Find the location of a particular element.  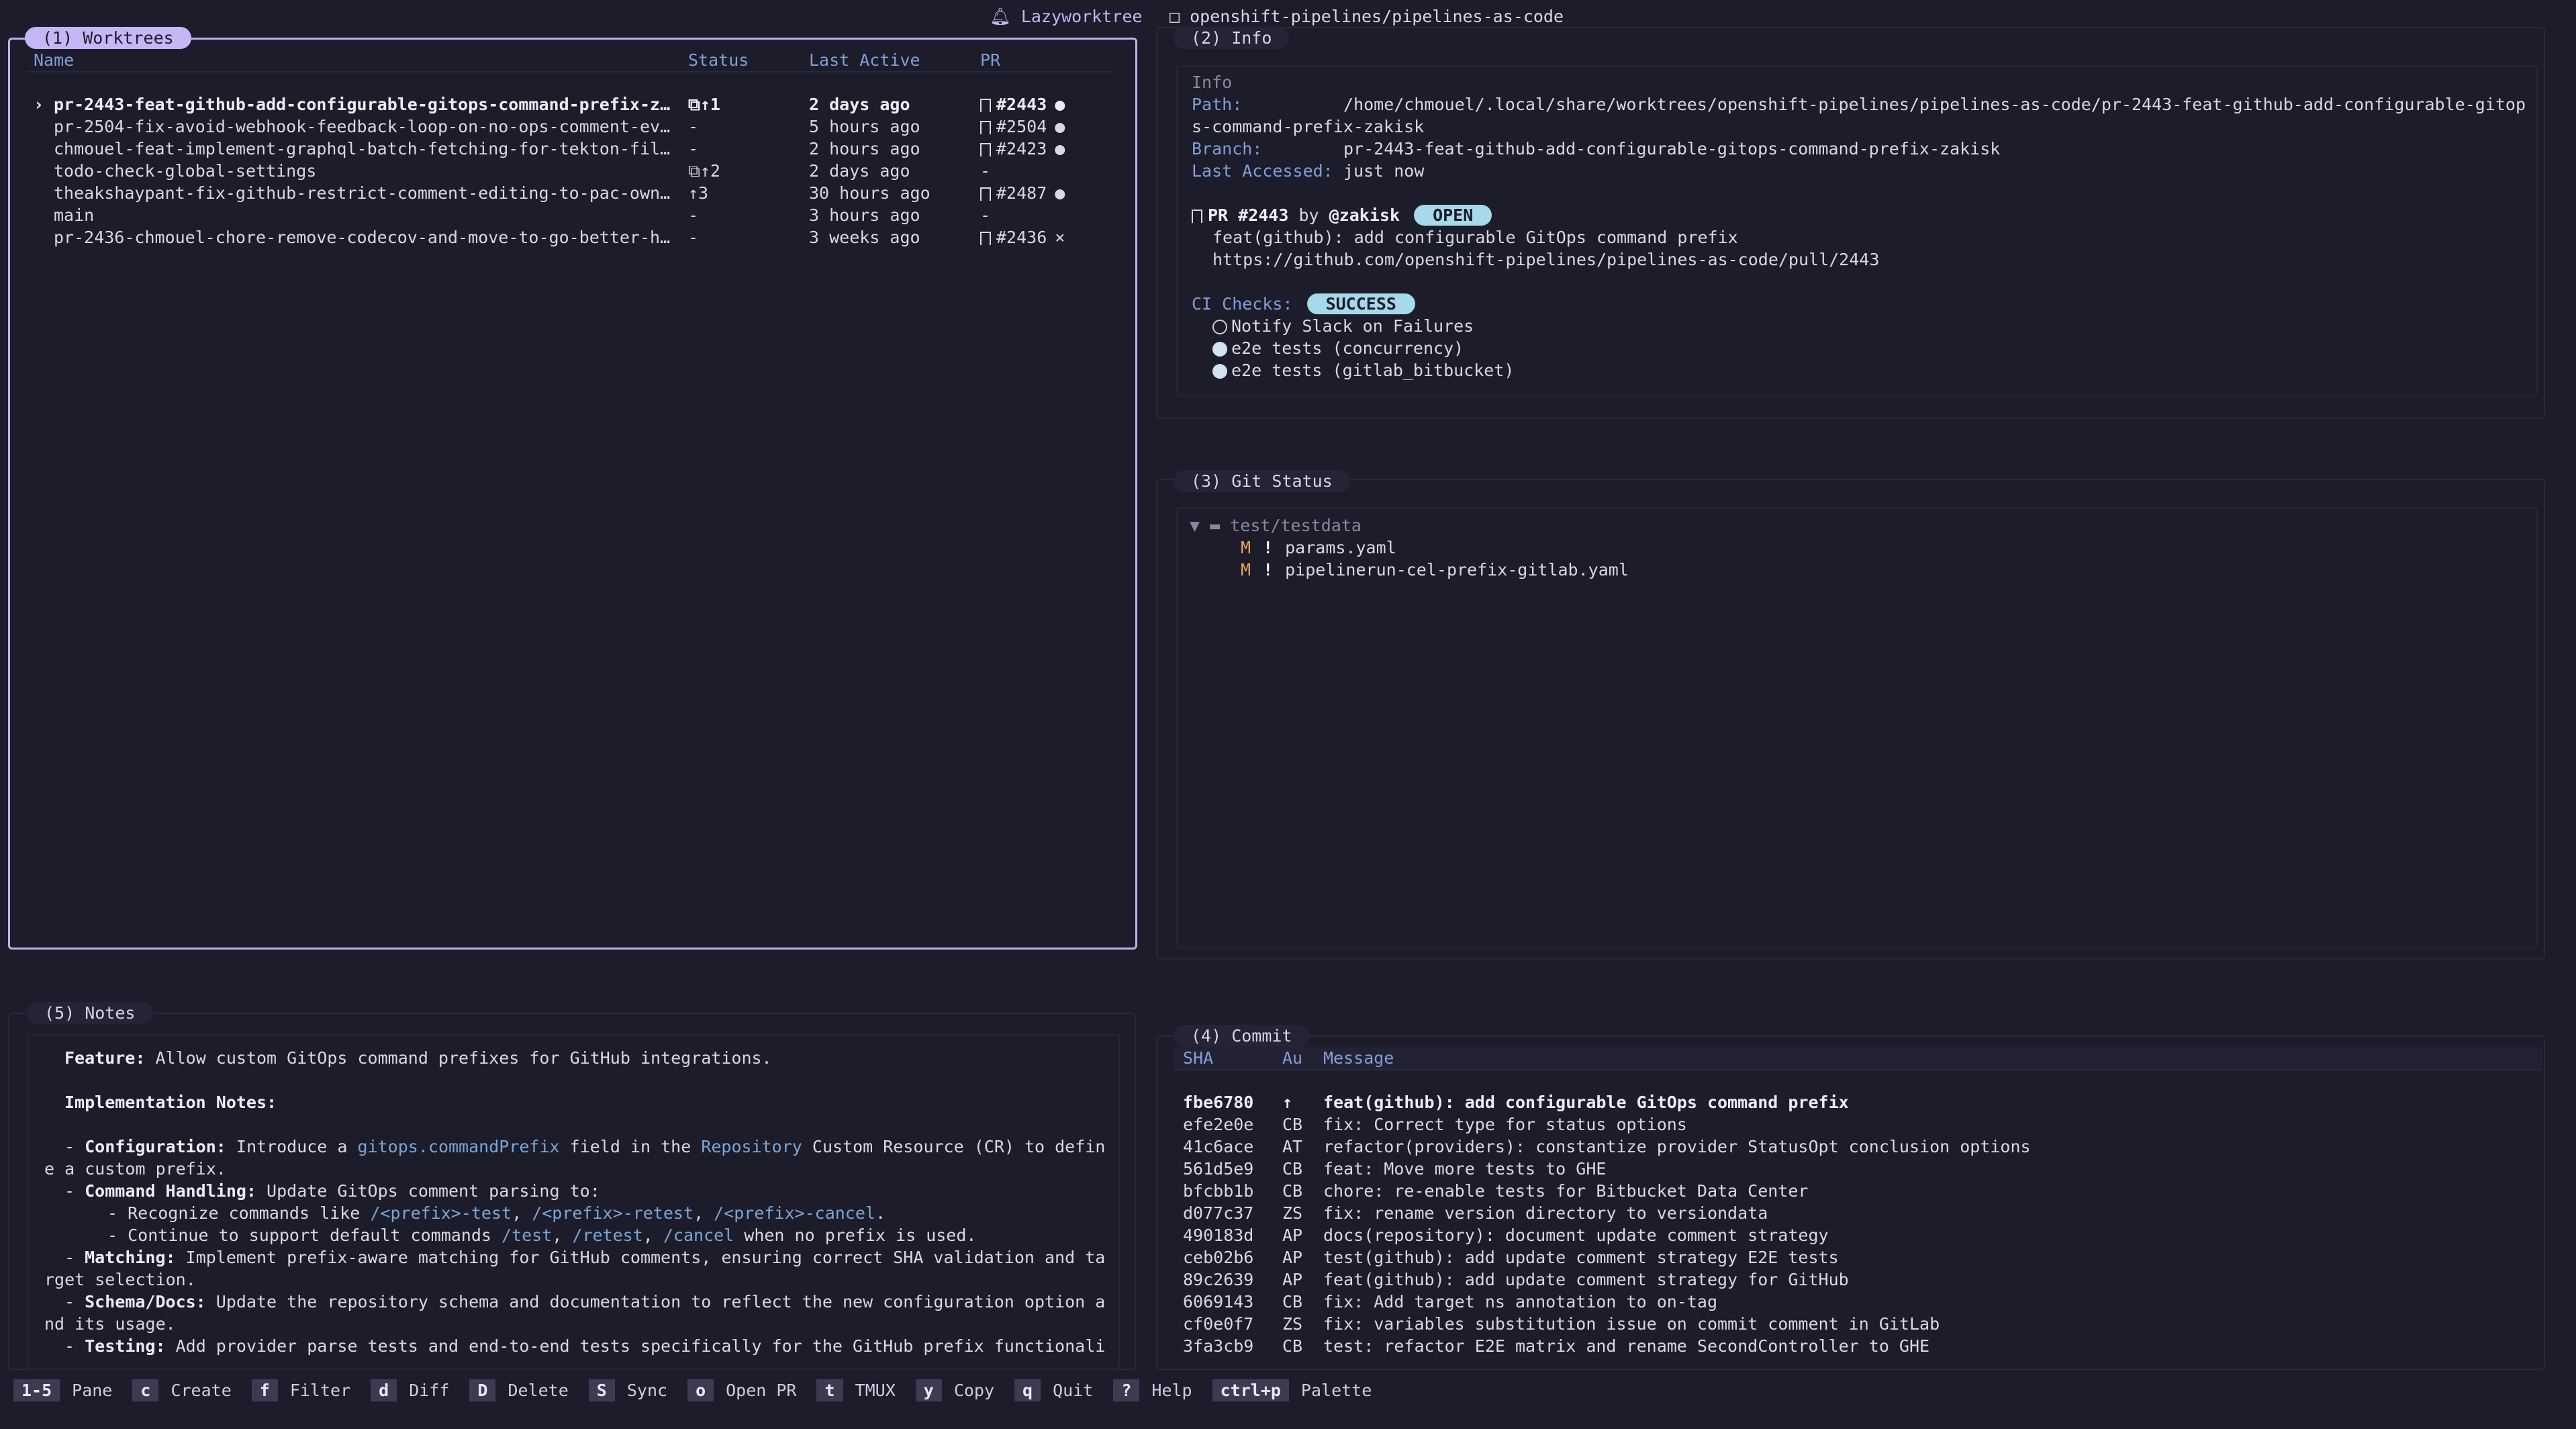

bell-icon: 🔔︎ is located at coordinates (1000, 16).